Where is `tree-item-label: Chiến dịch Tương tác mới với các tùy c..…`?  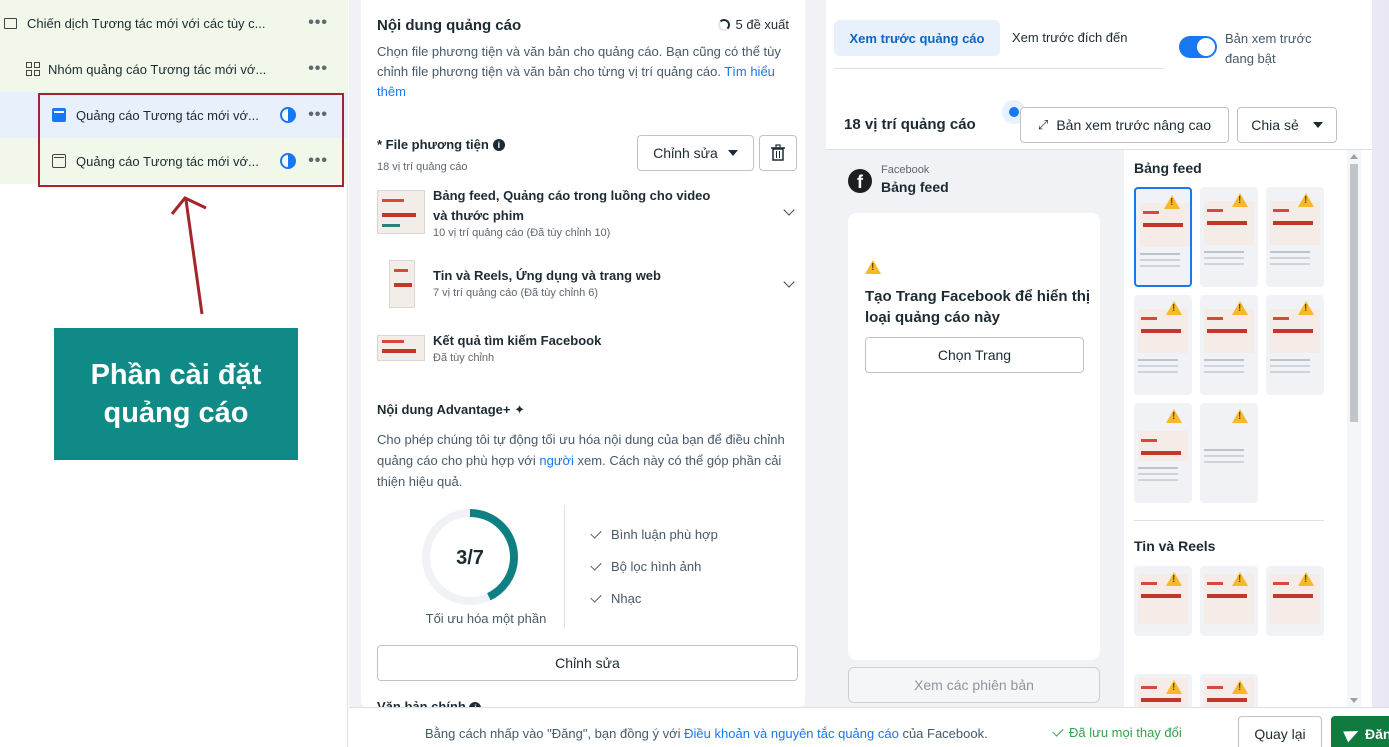 tree-item-label: Chiến dịch Tương tác mới với các tùy c..… is located at coordinates (146, 23).